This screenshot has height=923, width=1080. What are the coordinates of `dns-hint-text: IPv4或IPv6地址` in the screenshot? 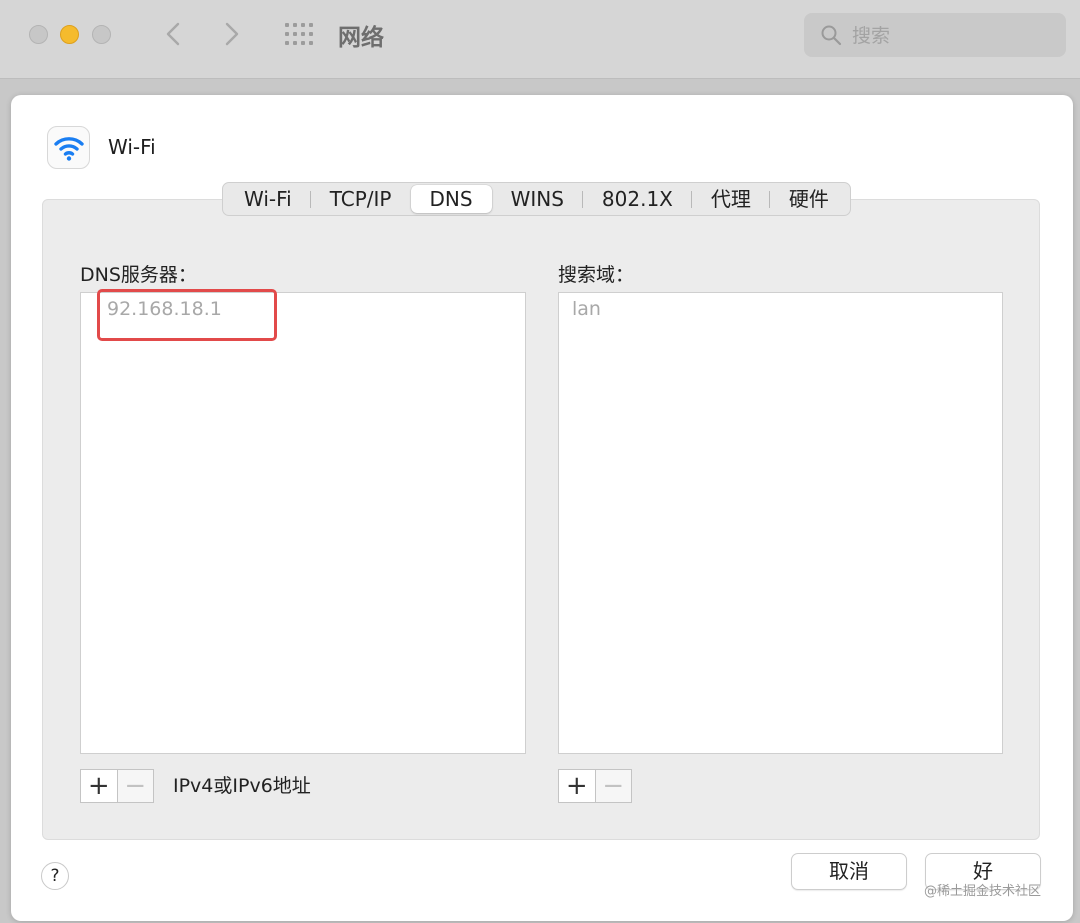 It's located at (242, 786).